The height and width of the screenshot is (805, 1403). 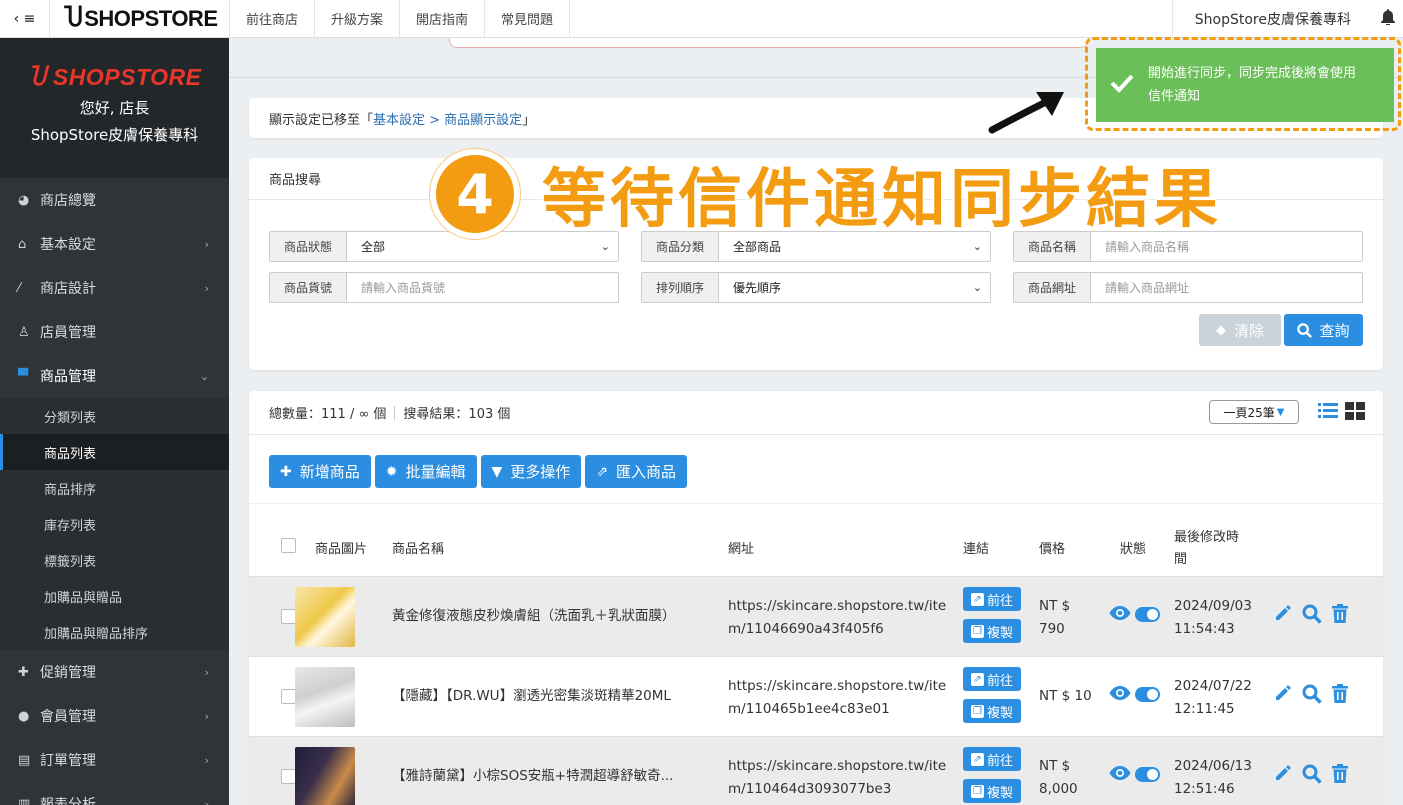 What do you see at coordinates (1254, 412) in the screenshot?
I see `per-page-select: 一頁25筆 ▼` at bounding box center [1254, 412].